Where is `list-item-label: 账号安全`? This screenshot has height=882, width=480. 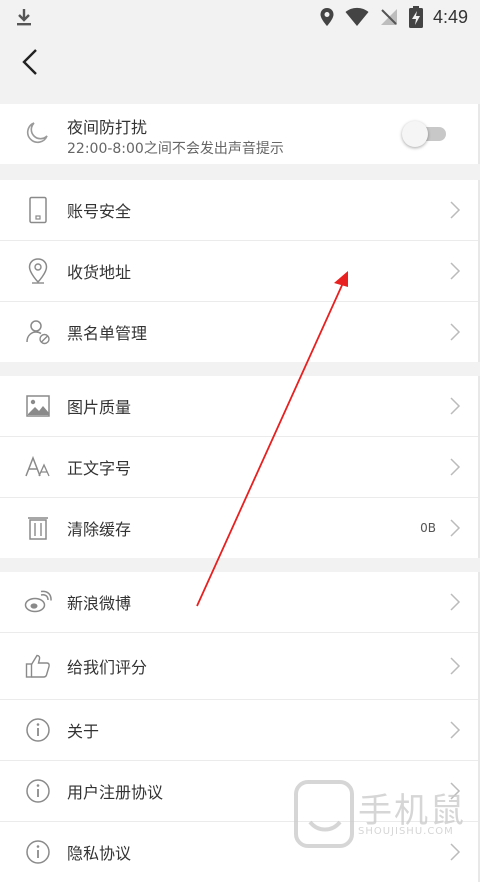
list-item-label: 账号安全 is located at coordinates (99, 211).